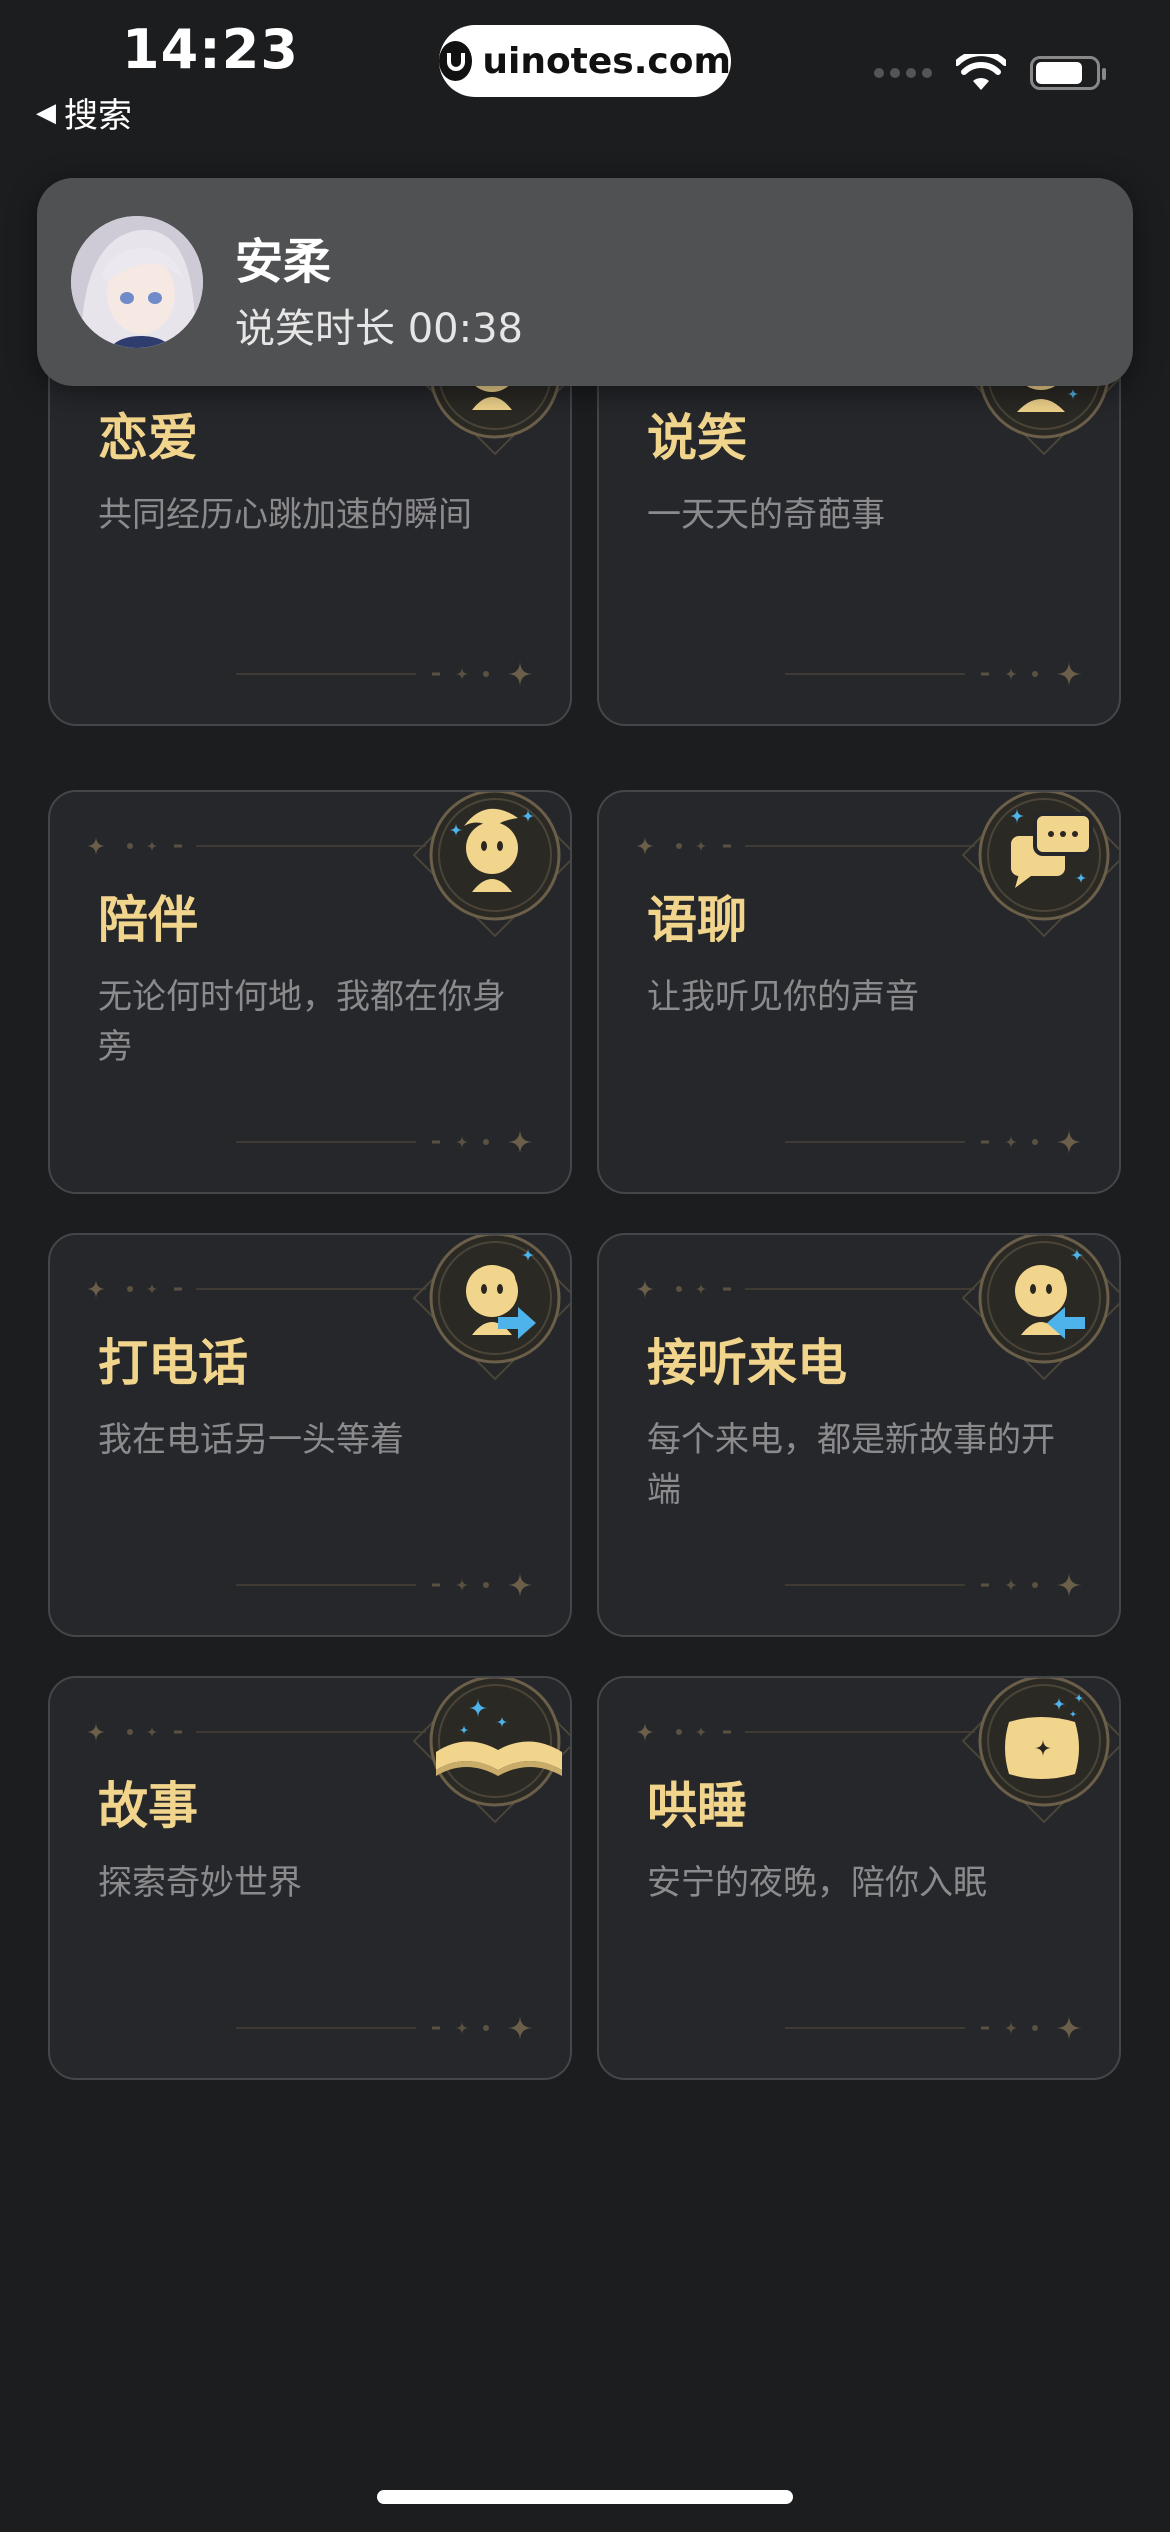 The height and width of the screenshot is (2532, 1170). I want to click on card-title: 打电话, so click(173, 1363).